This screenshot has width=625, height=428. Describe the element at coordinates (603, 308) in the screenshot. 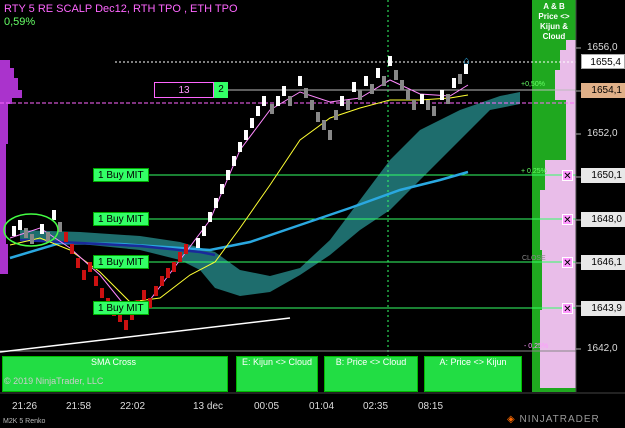

I see `price-box-1644: 1643,9` at that location.